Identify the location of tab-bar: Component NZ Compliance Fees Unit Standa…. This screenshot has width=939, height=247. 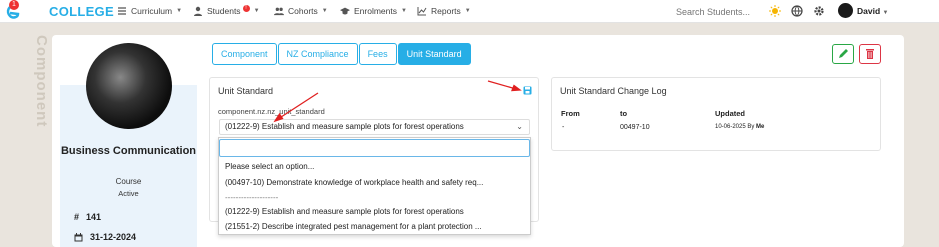
(342, 54).